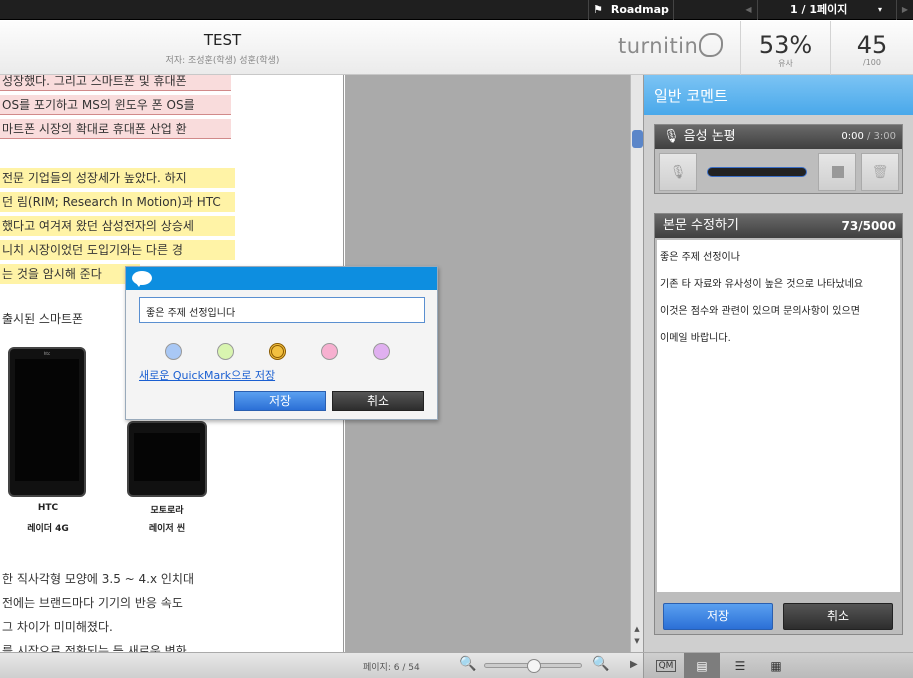  Describe the element at coordinates (70, 274) in the screenshot. I see `doc-line: 는 것을 암시해 준다` at that location.